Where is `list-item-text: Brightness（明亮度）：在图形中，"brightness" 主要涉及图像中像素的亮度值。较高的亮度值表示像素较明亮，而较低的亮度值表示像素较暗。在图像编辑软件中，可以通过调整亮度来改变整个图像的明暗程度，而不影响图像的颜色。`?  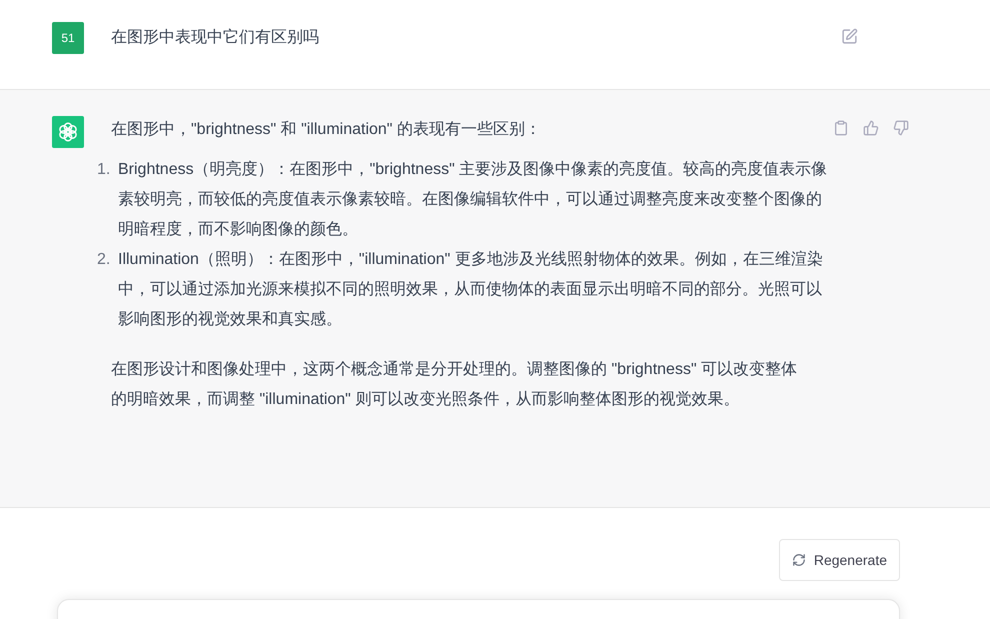 list-item-text: Brightness（明亮度）：在图形中，"brightness" 主要涉及图像中像素的亮度值。较高的亮度值表示像素较明亮，而较低的亮度值表示像素较暗。在图像编辑软件中，可以通过调整亮度来改变整个图像的明暗程度，而不影响图像的颜色。 is located at coordinates (473, 200).